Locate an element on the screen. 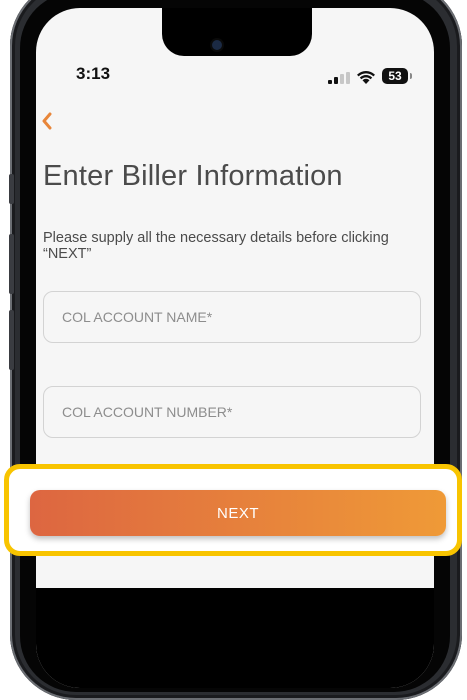 The height and width of the screenshot is (700, 467). account-number-input is located at coordinates (232, 412).